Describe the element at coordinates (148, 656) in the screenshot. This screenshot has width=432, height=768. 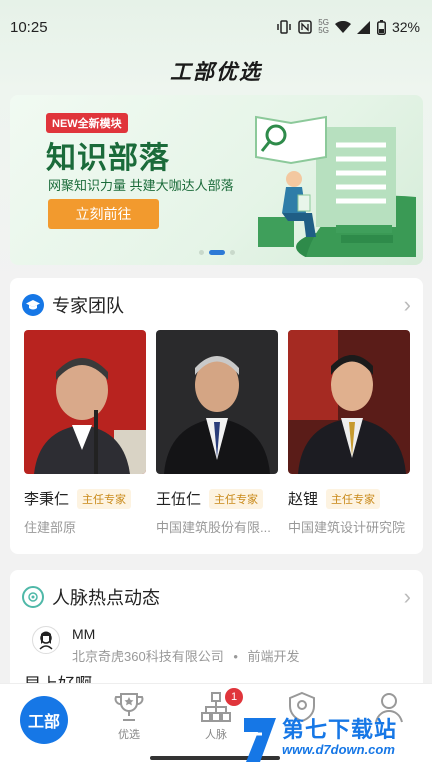
I see `author-company: 北京奇虎360科技有限公司` at that location.